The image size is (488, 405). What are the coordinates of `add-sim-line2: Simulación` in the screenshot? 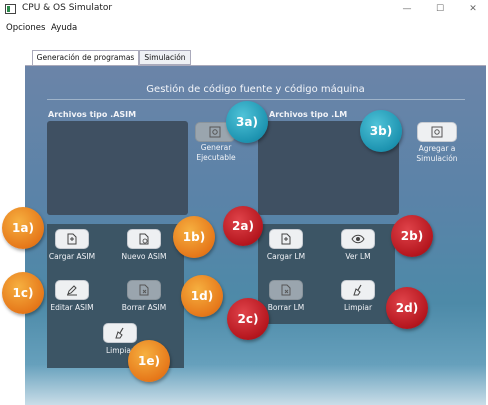 It's located at (437, 158).